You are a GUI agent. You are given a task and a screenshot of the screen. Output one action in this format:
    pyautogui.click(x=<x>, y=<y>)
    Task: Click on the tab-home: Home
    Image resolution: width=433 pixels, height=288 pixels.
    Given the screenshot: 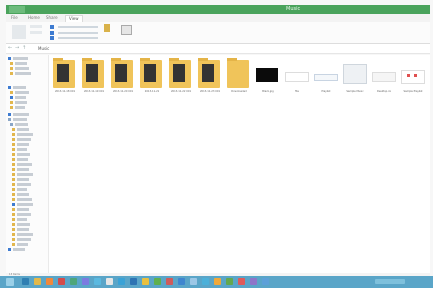 What is the action you would take?
    pyautogui.click(x=34, y=18)
    